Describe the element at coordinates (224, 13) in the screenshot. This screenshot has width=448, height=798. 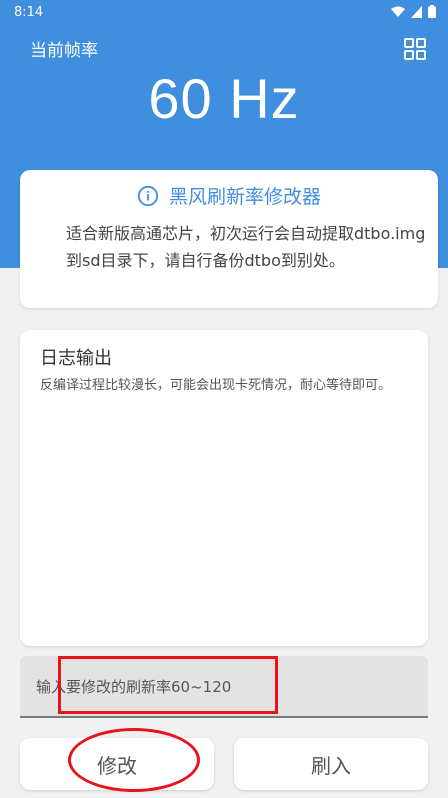
I see `status-bar: 8:14` at that location.